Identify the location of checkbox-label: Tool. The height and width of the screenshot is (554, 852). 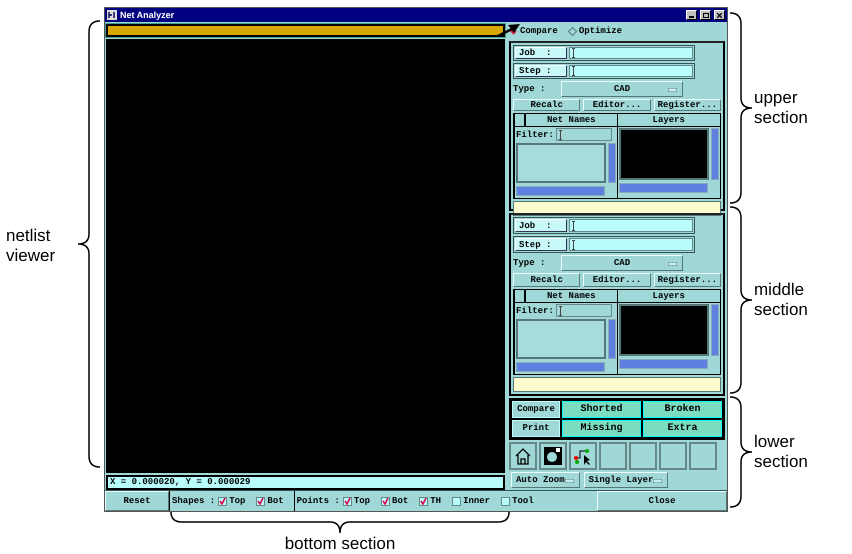
(523, 501).